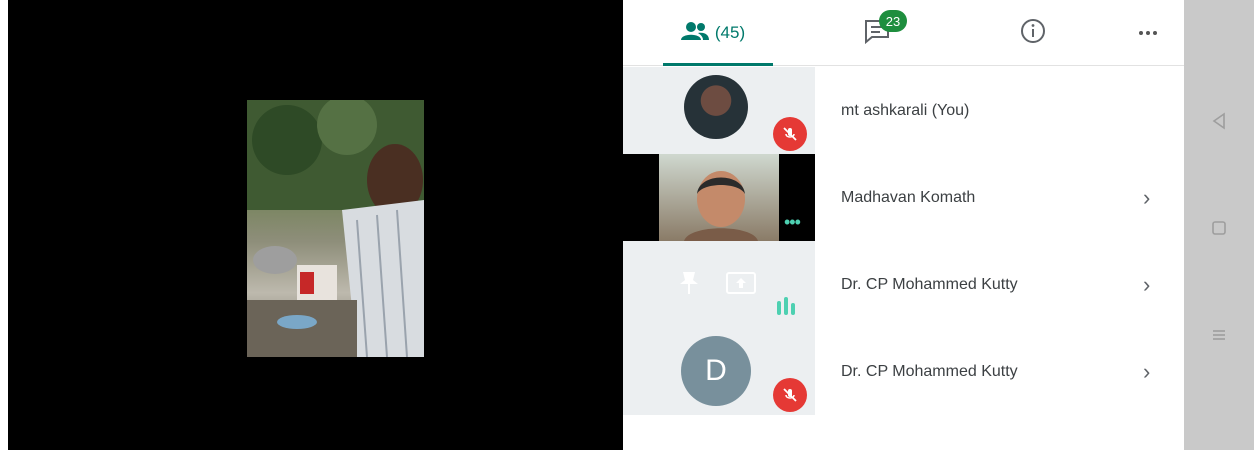  I want to click on chat-unread-badge: 23, so click(893, 21).